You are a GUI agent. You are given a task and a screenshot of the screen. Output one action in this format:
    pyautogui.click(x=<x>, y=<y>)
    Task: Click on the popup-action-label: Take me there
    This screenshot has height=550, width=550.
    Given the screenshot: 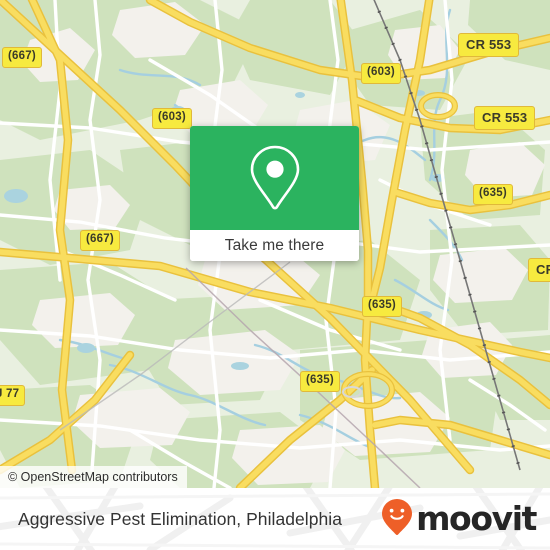 What is the action you would take?
    pyautogui.click(x=274, y=245)
    